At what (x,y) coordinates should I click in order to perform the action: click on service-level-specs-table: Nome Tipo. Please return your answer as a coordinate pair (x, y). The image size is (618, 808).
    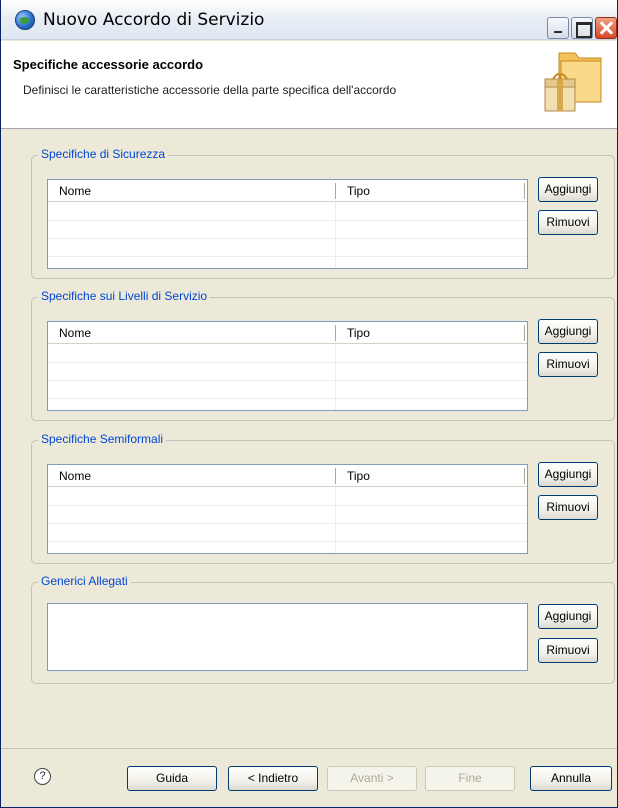
    Looking at the image, I should click on (287, 366).